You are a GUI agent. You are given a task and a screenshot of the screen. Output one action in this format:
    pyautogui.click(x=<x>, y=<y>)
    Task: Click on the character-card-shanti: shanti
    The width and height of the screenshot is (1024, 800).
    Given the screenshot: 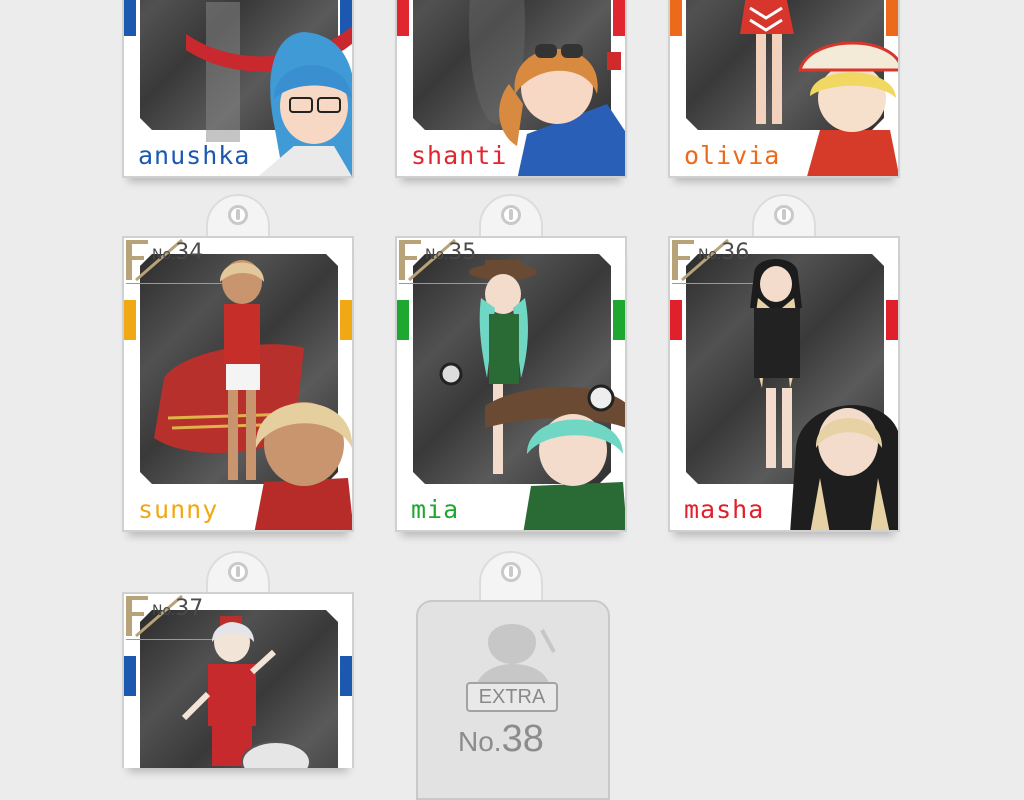 What is the action you would take?
    pyautogui.click(x=511, y=89)
    